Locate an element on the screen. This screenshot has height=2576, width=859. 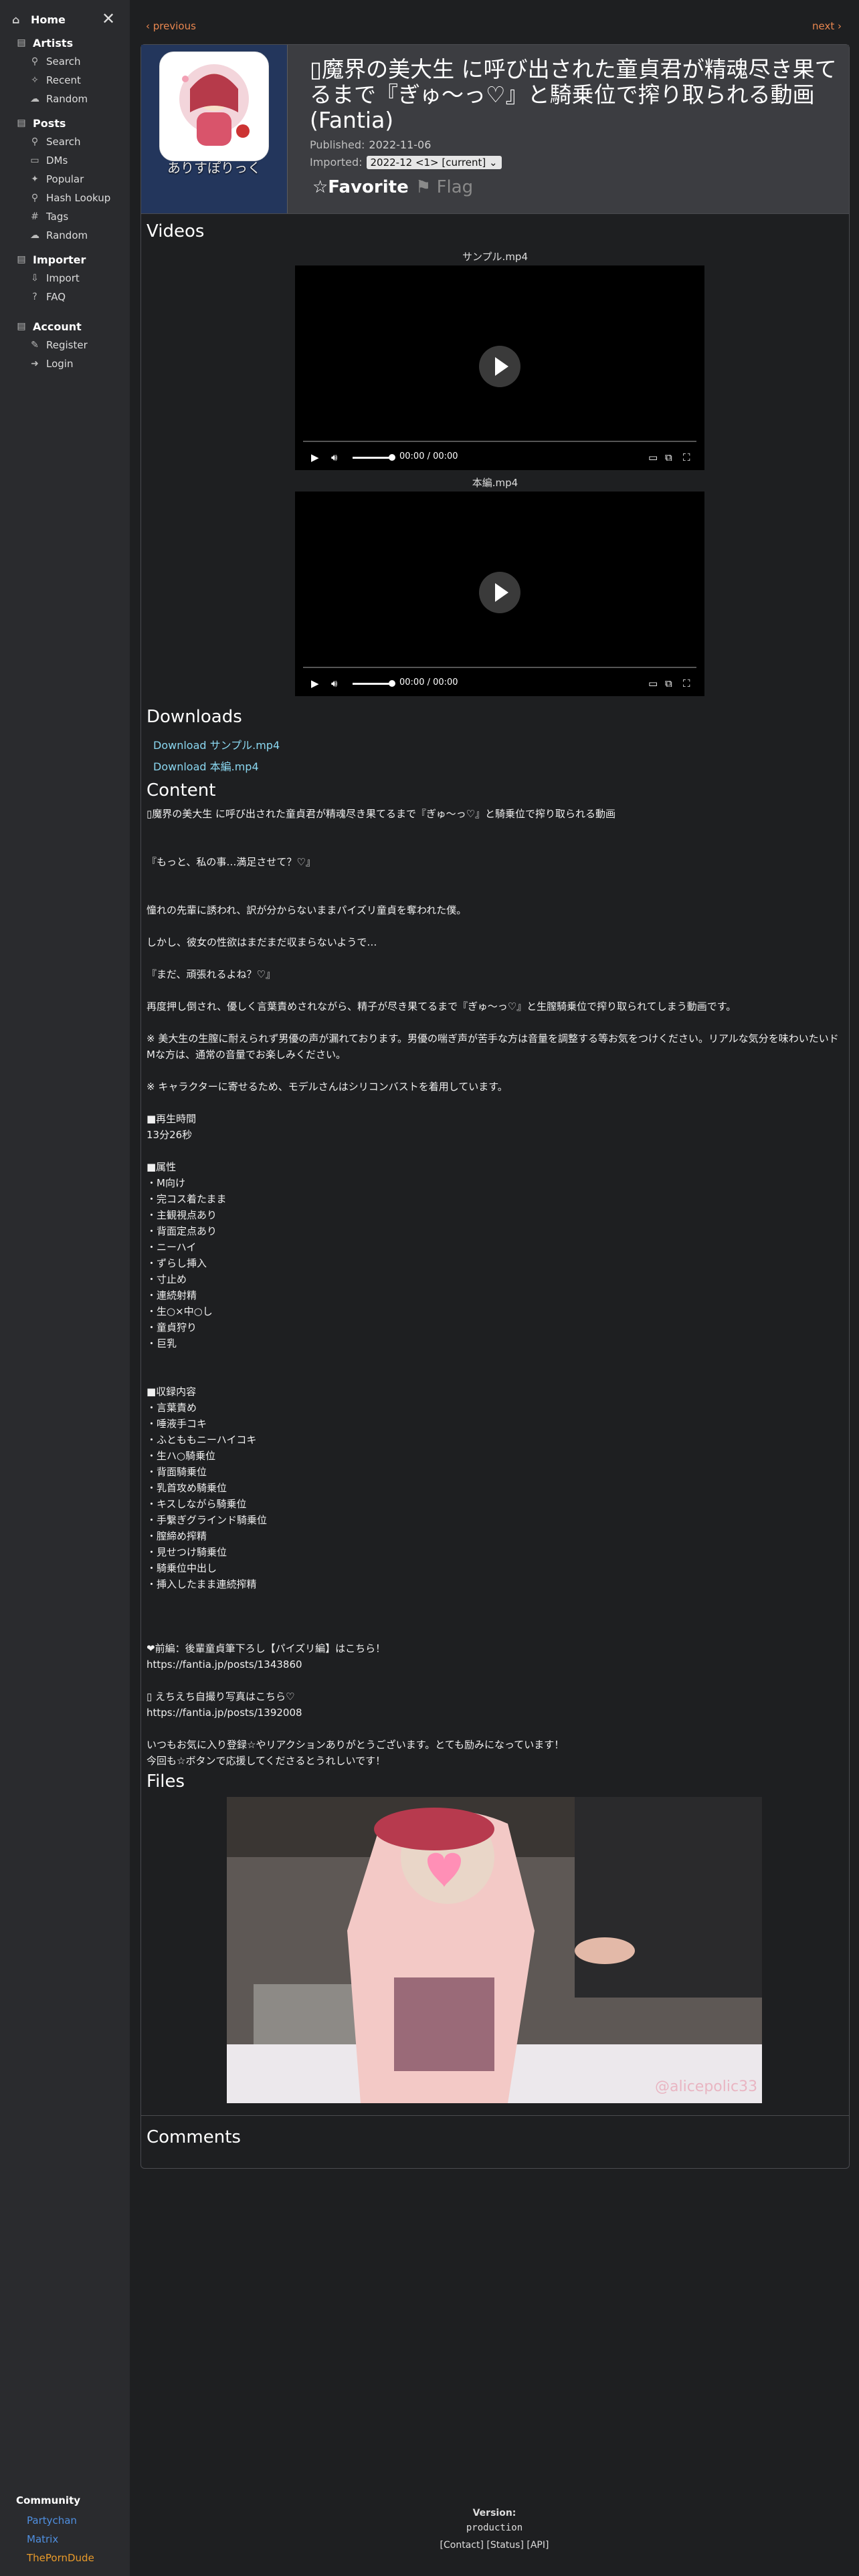
artist-panel: ありすぽりっく is located at coordinates (215, 129).